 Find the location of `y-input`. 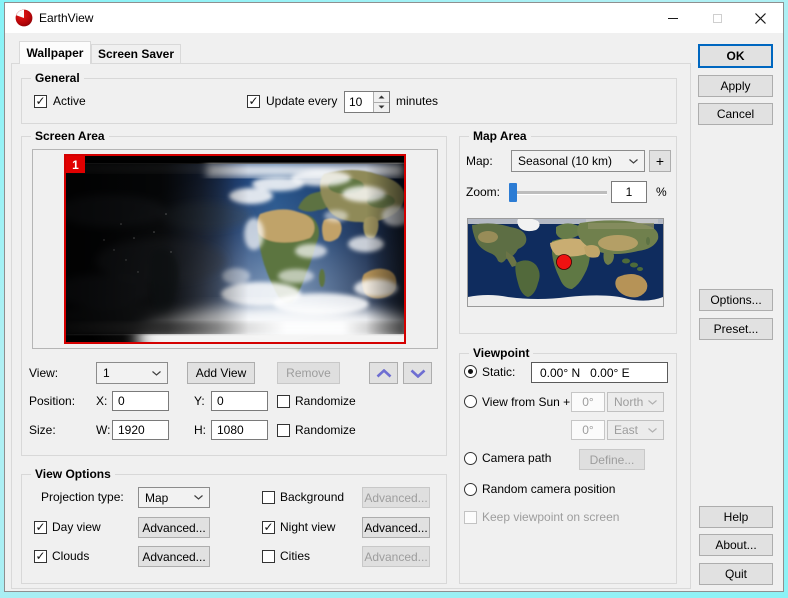

y-input is located at coordinates (239, 401).